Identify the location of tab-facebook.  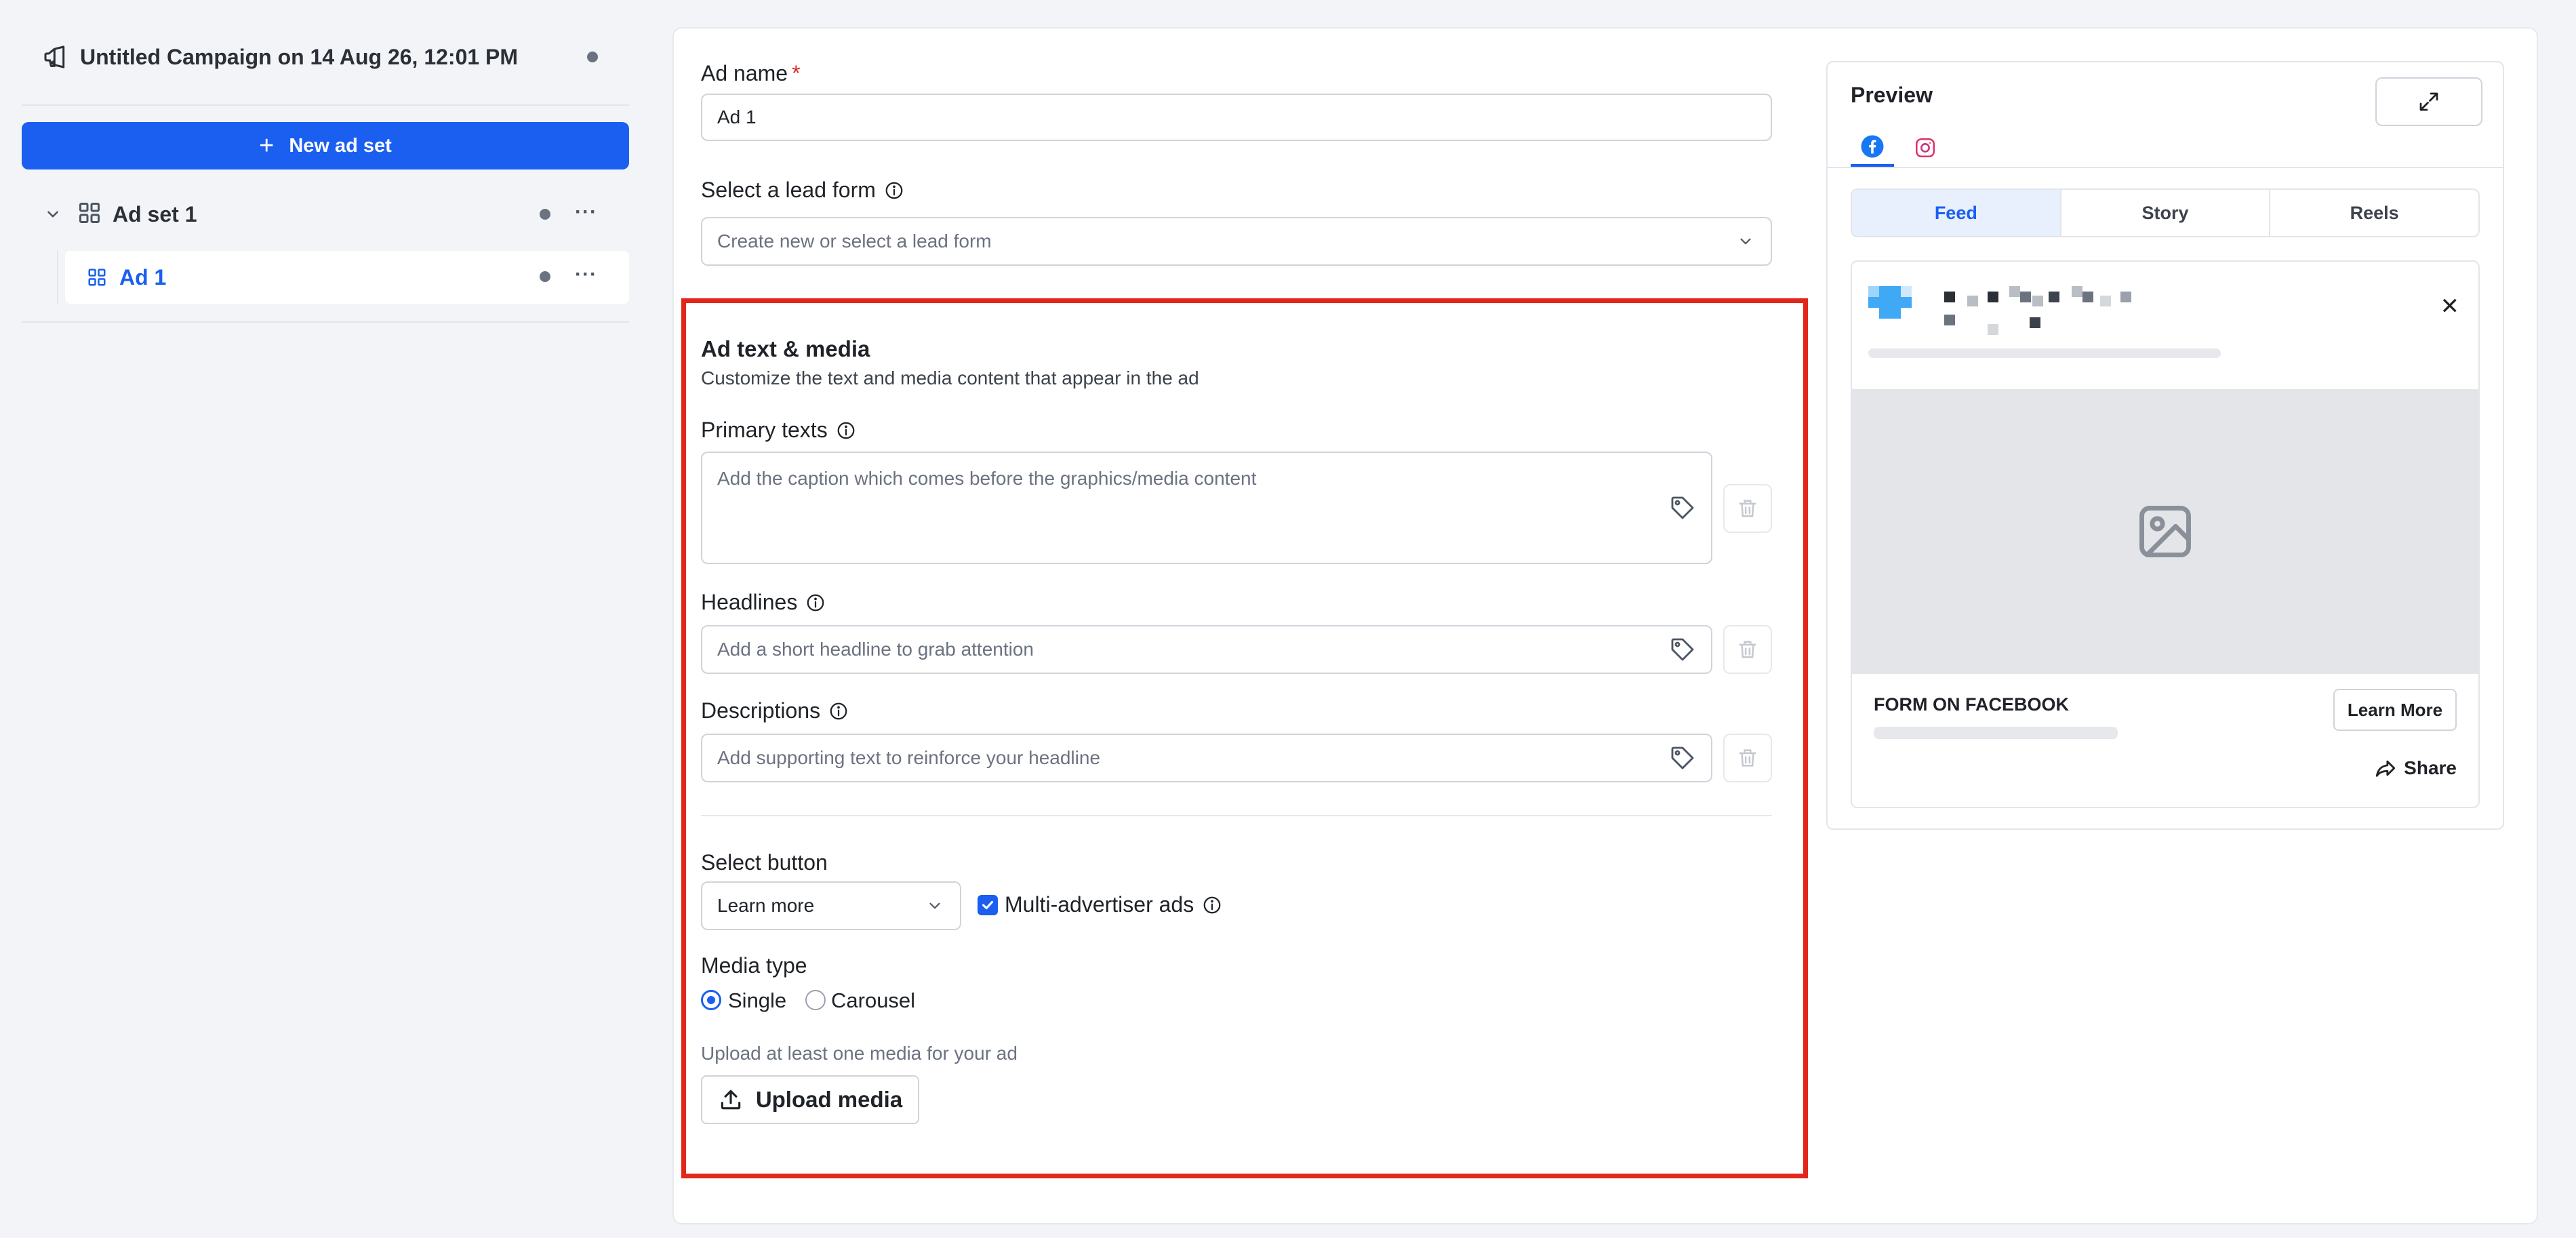
(1872, 148).